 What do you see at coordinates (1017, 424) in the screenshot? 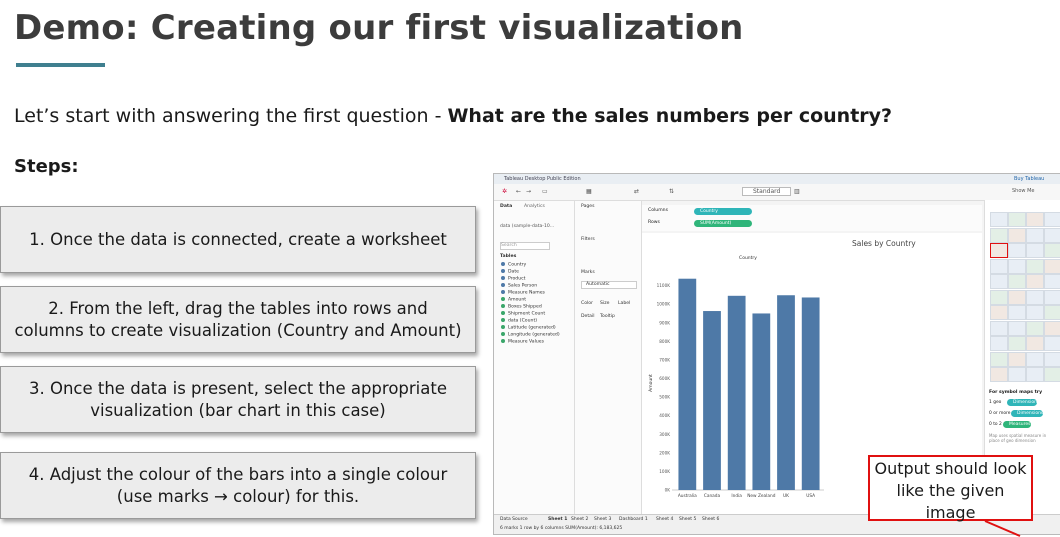
I see `hint-measures-pill: Measures` at bounding box center [1017, 424].